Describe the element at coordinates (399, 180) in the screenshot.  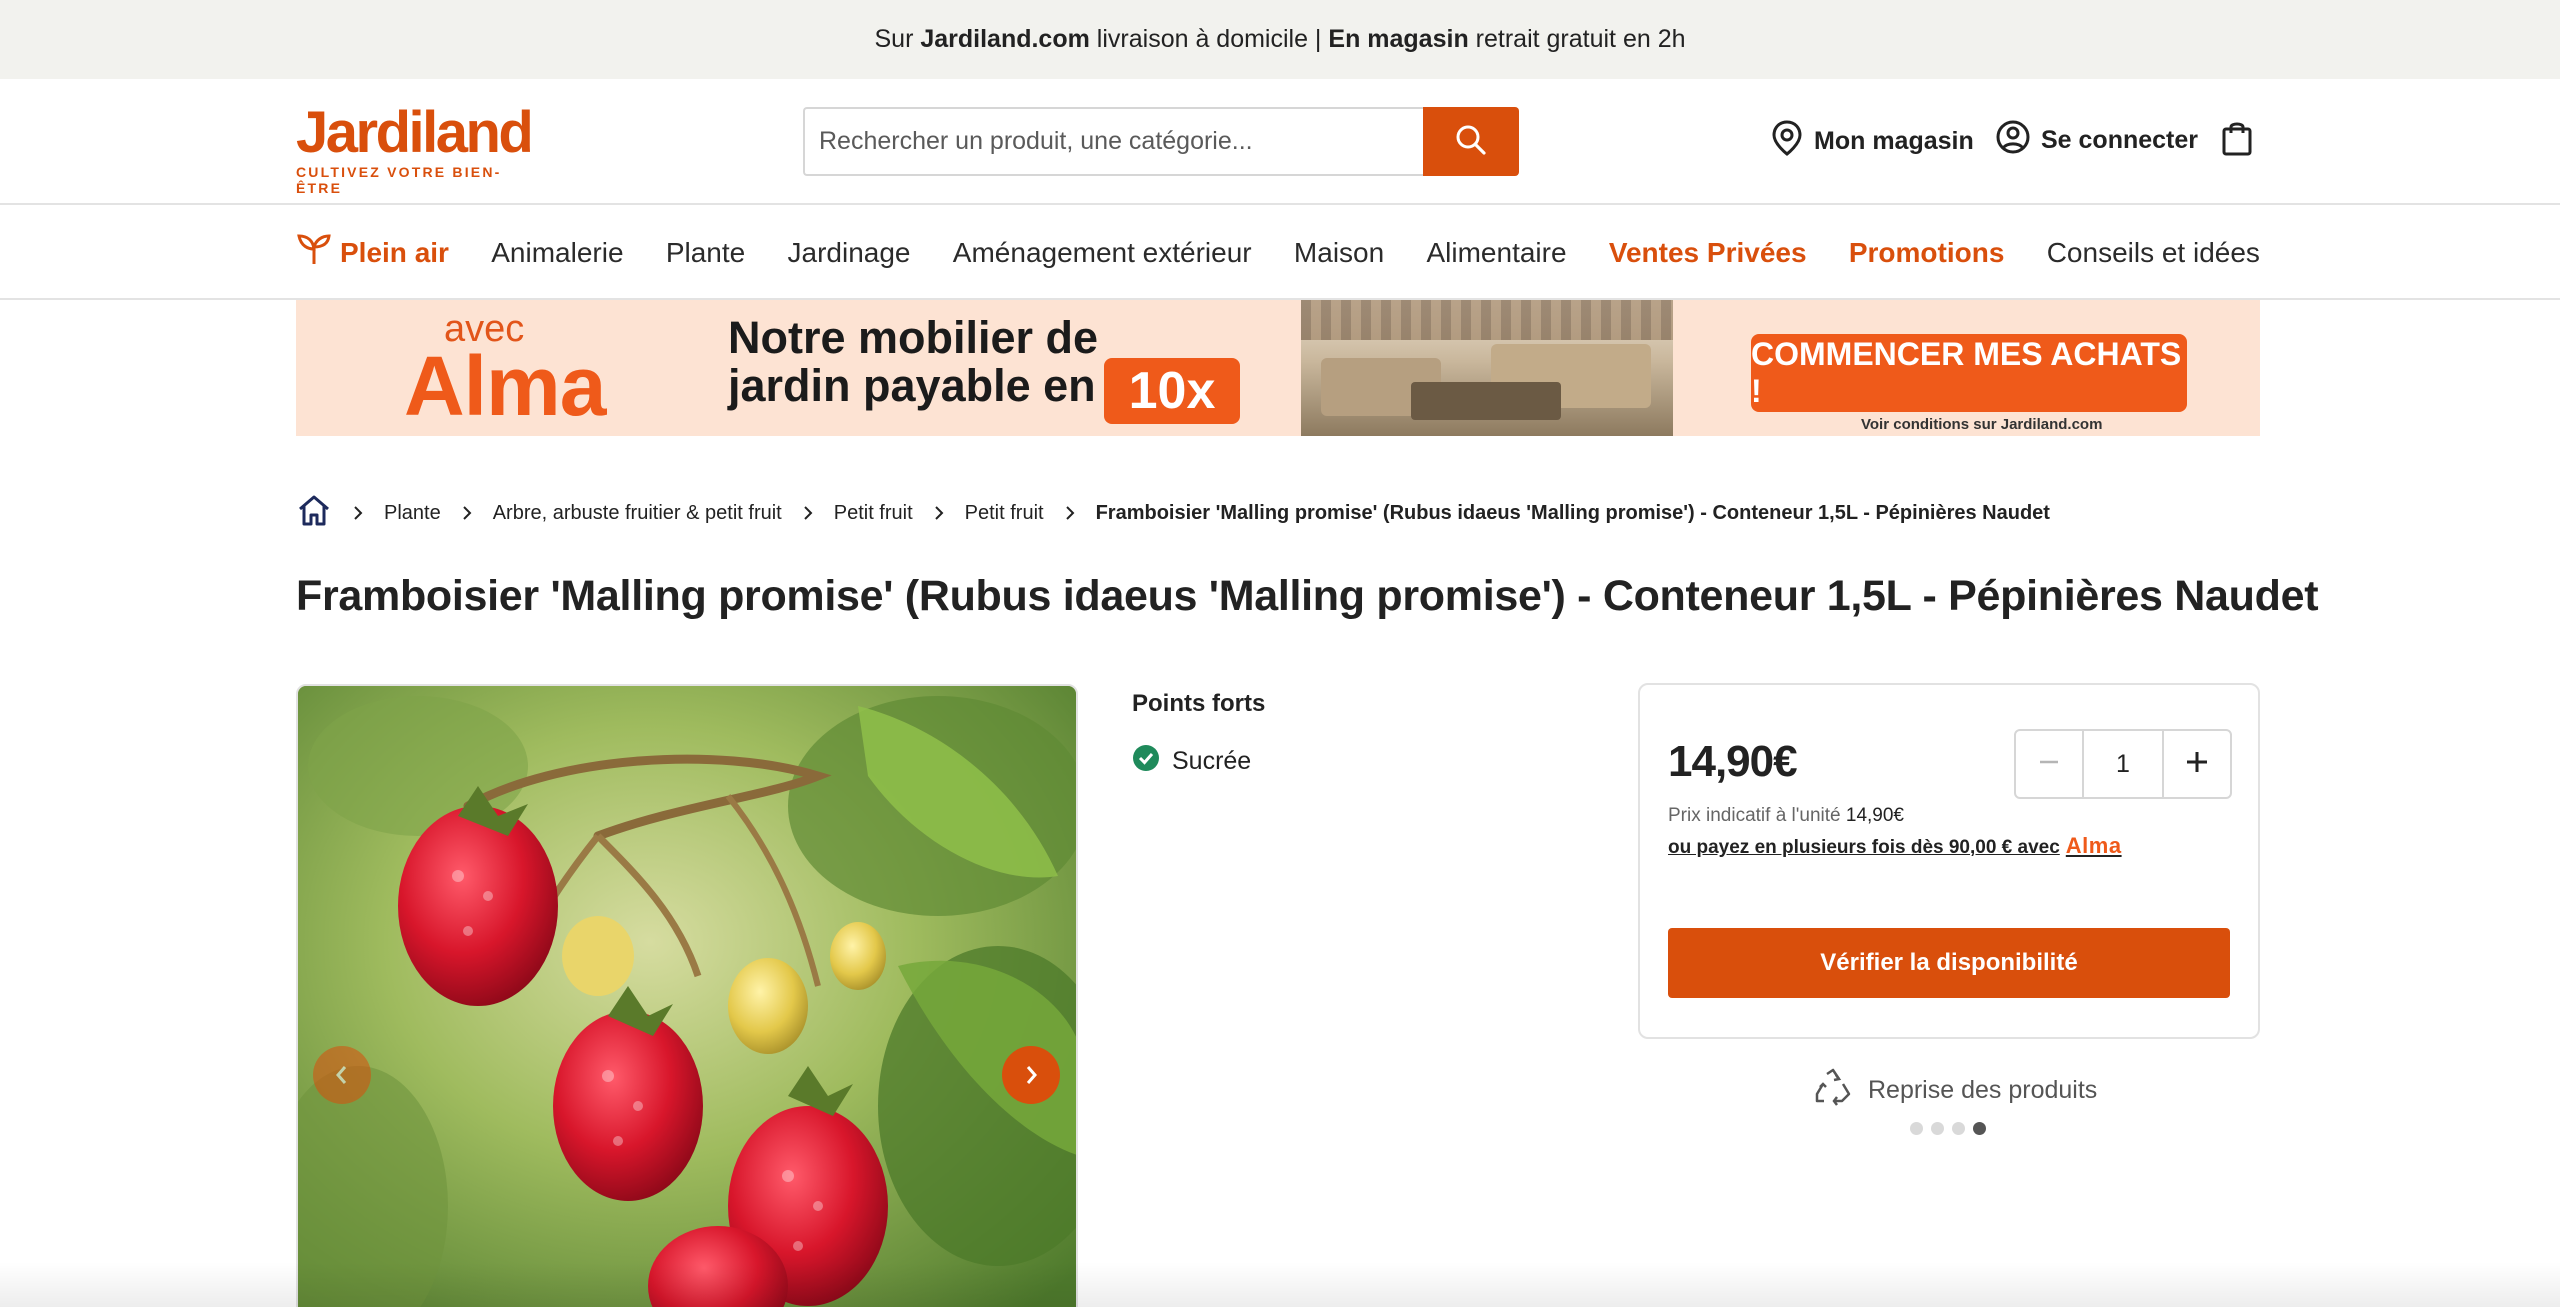
I see `logo-tagline: CULTIVEZ VOTRE BIEN-ÊTRE` at that location.